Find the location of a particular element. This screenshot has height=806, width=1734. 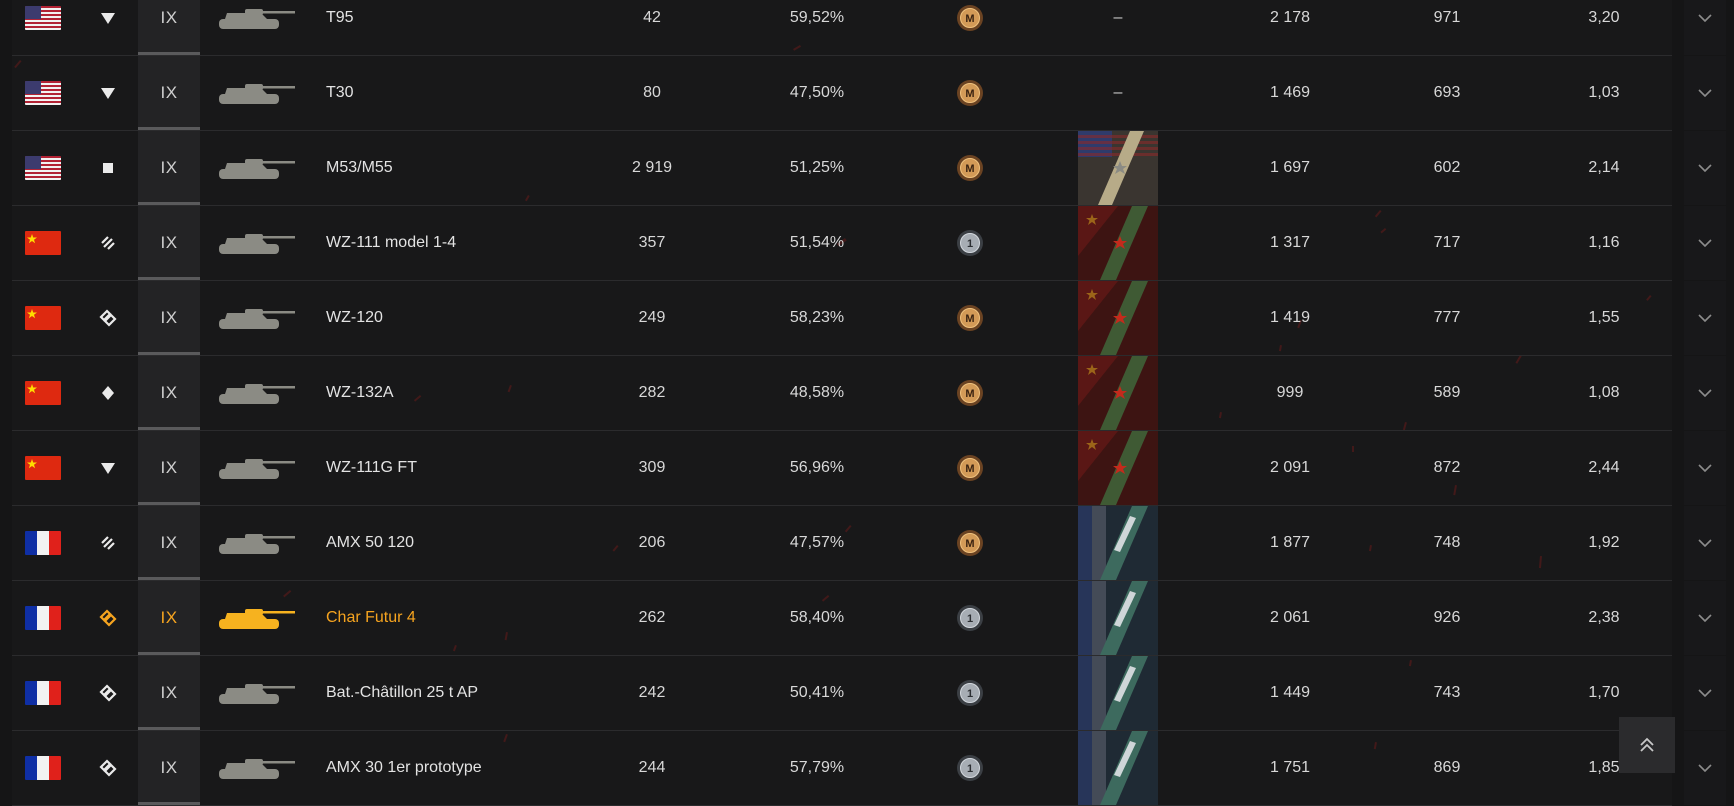

win-rate: 51,54% is located at coordinates (817, 242).